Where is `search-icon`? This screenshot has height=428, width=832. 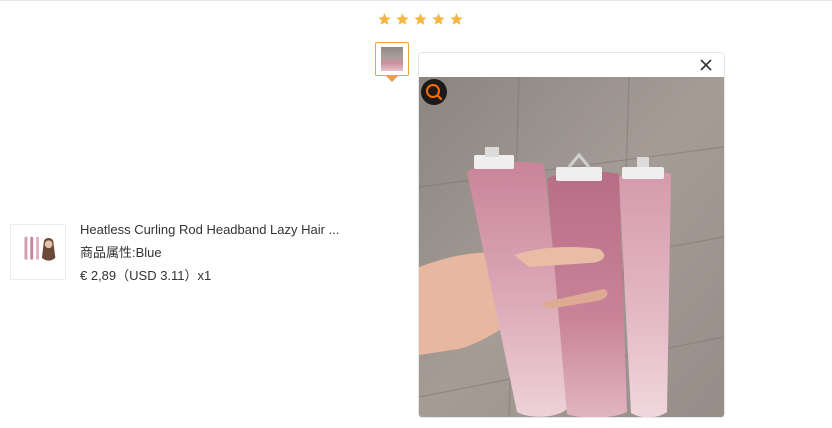 search-icon is located at coordinates (434, 92).